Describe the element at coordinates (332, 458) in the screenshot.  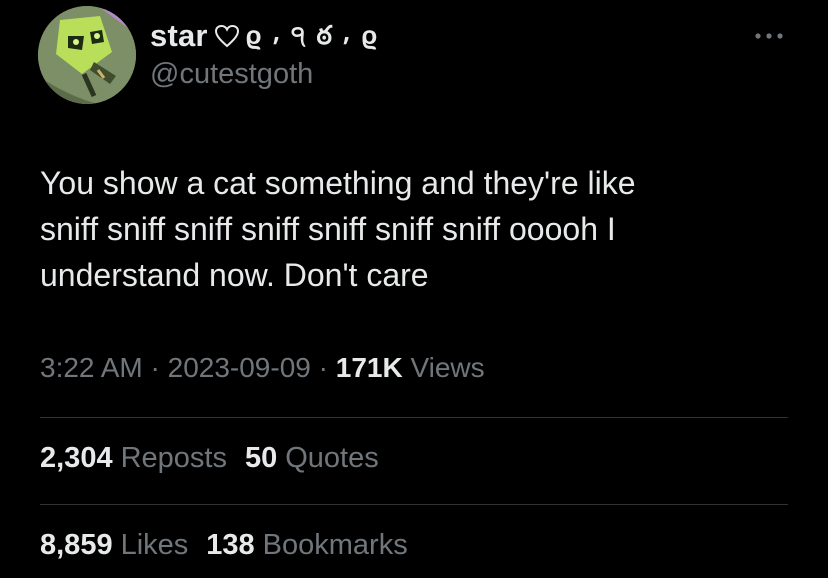
I see `quotes-label: Quotes` at that location.